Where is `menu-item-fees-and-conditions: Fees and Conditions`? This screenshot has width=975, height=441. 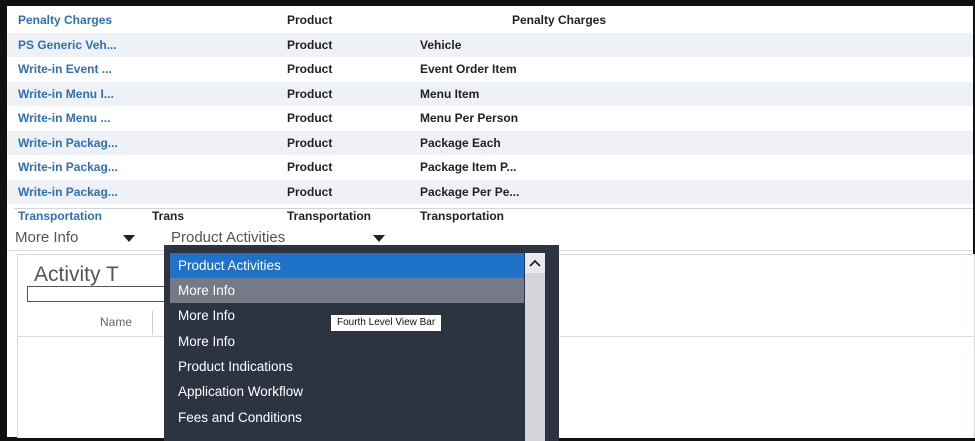
menu-item-fees-and-conditions: Fees and Conditions is located at coordinates (347, 417).